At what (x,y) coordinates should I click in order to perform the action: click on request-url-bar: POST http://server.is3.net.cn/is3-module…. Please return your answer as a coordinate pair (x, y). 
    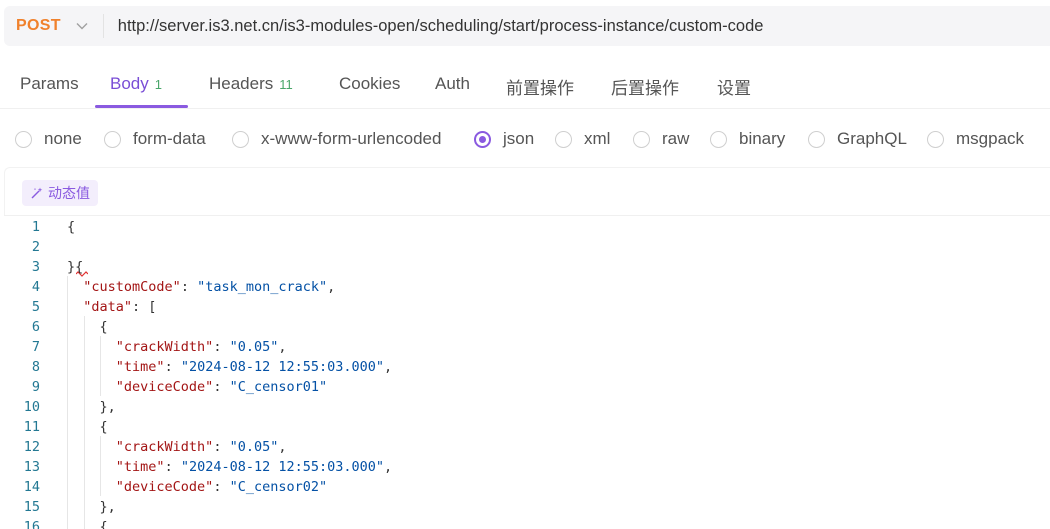
    Looking at the image, I should click on (527, 26).